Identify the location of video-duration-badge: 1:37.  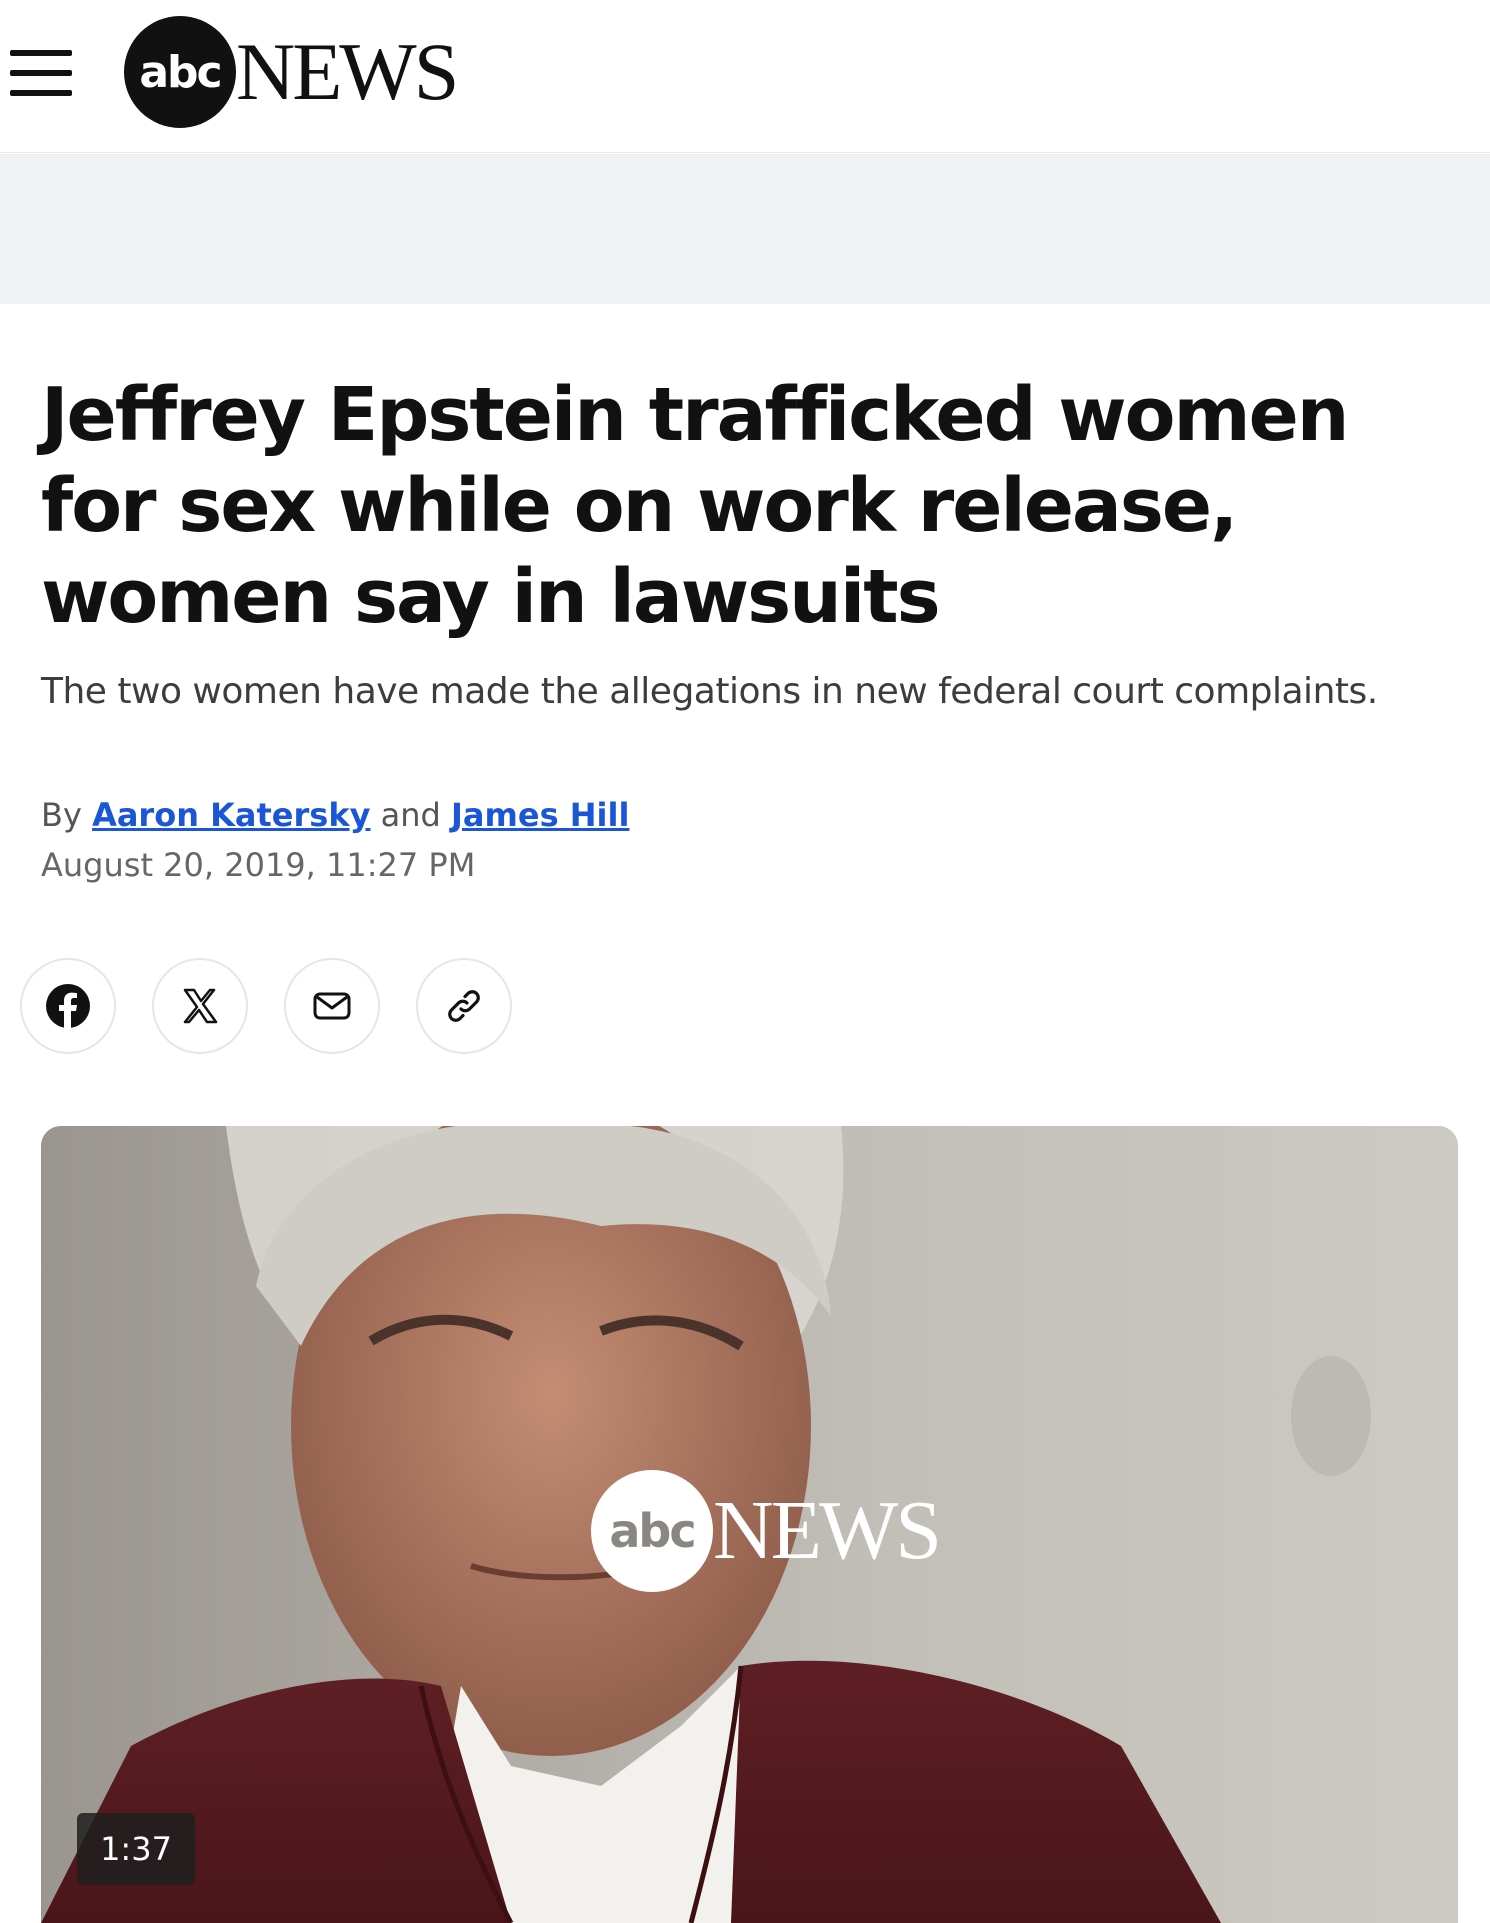
(136, 1849).